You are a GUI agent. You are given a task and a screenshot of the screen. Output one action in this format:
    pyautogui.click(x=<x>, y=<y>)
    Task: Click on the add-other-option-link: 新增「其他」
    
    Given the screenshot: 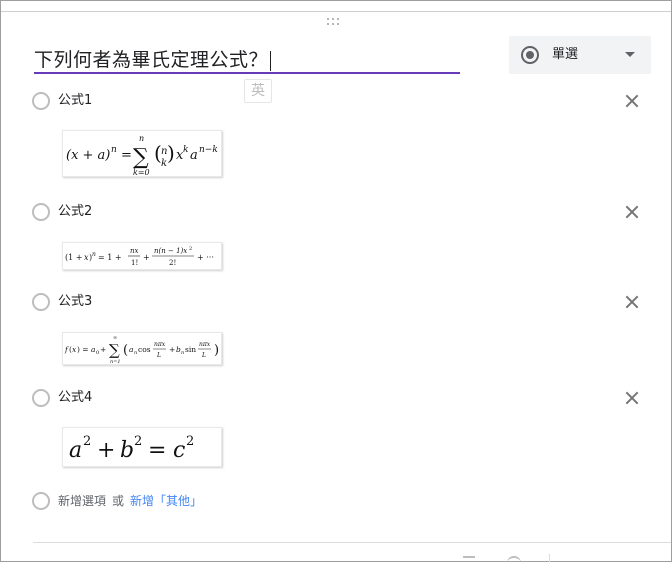 What is the action you would take?
    pyautogui.click(x=166, y=501)
    